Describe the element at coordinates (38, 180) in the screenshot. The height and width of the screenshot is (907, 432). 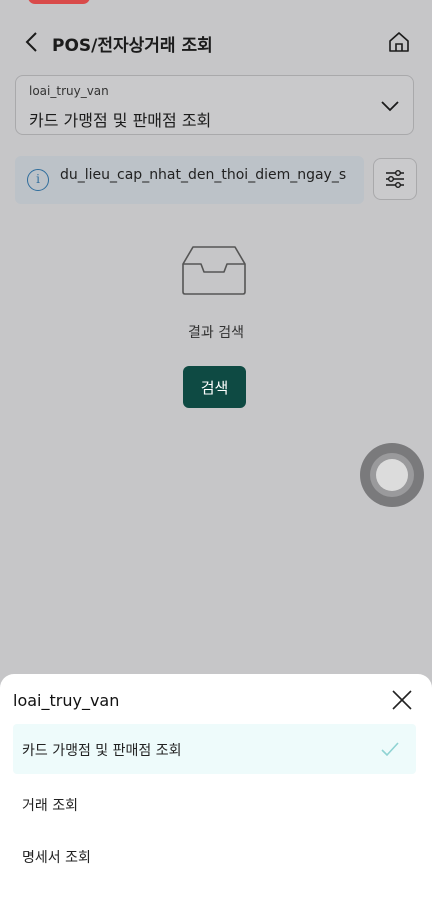
I see `info-icon: i` at that location.